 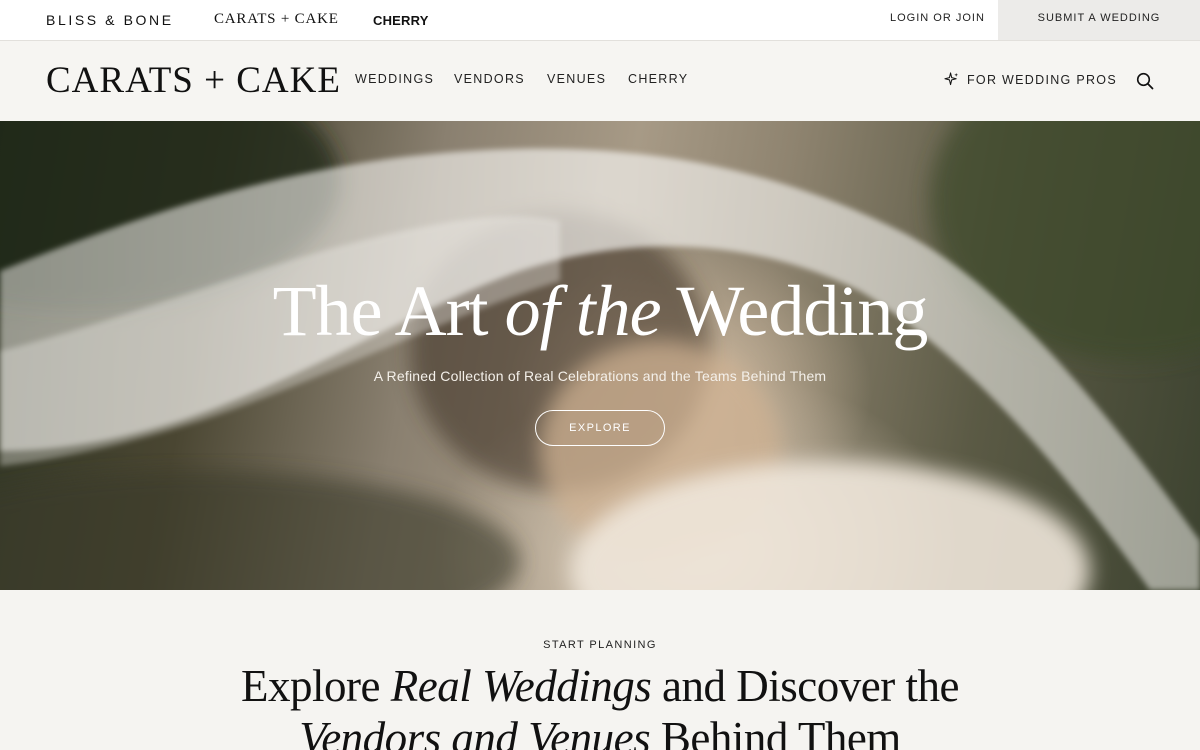 I want to click on hero-title-part1: The Art, so click(x=388, y=311).